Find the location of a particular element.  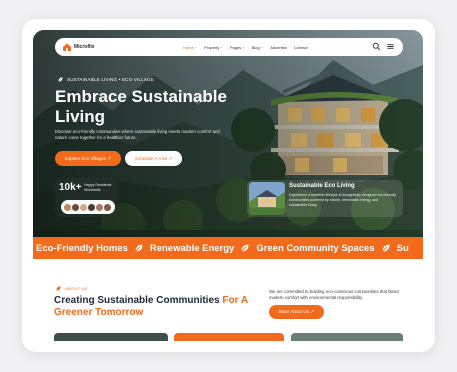

brand-logo: Microflix is located at coordinates (78, 47).